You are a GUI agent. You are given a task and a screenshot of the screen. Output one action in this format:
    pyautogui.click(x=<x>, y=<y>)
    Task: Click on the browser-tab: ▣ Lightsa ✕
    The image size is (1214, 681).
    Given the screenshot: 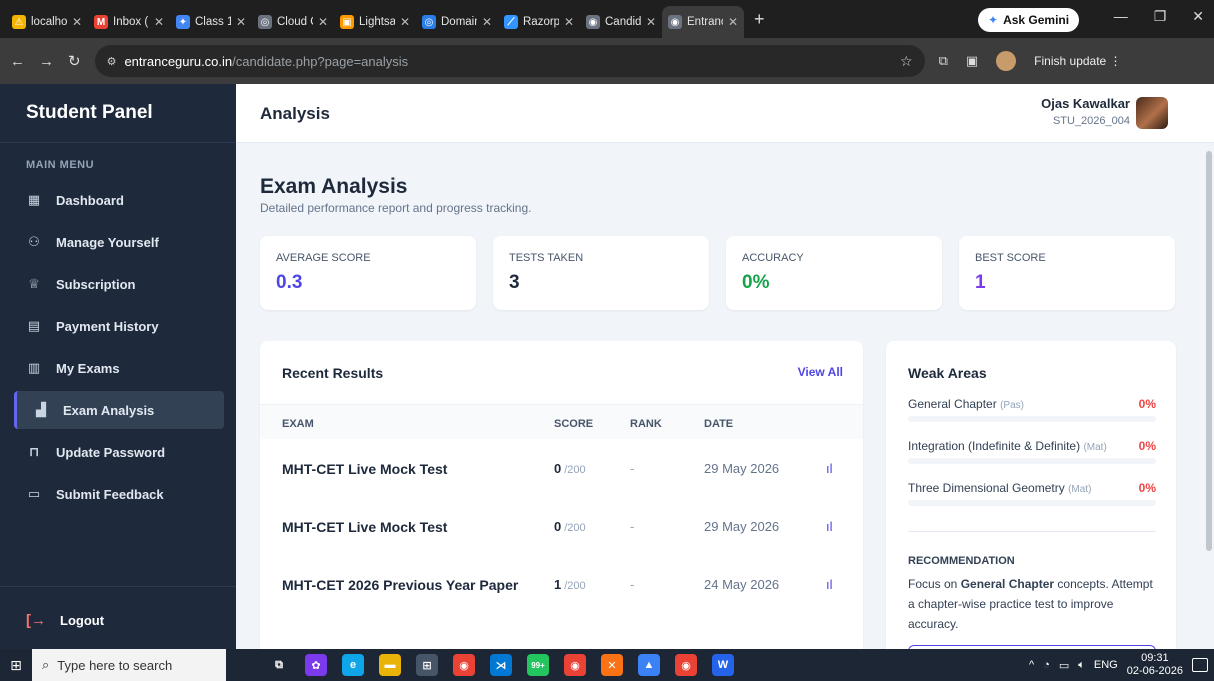 What is the action you would take?
    pyautogui.click(x=375, y=22)
    